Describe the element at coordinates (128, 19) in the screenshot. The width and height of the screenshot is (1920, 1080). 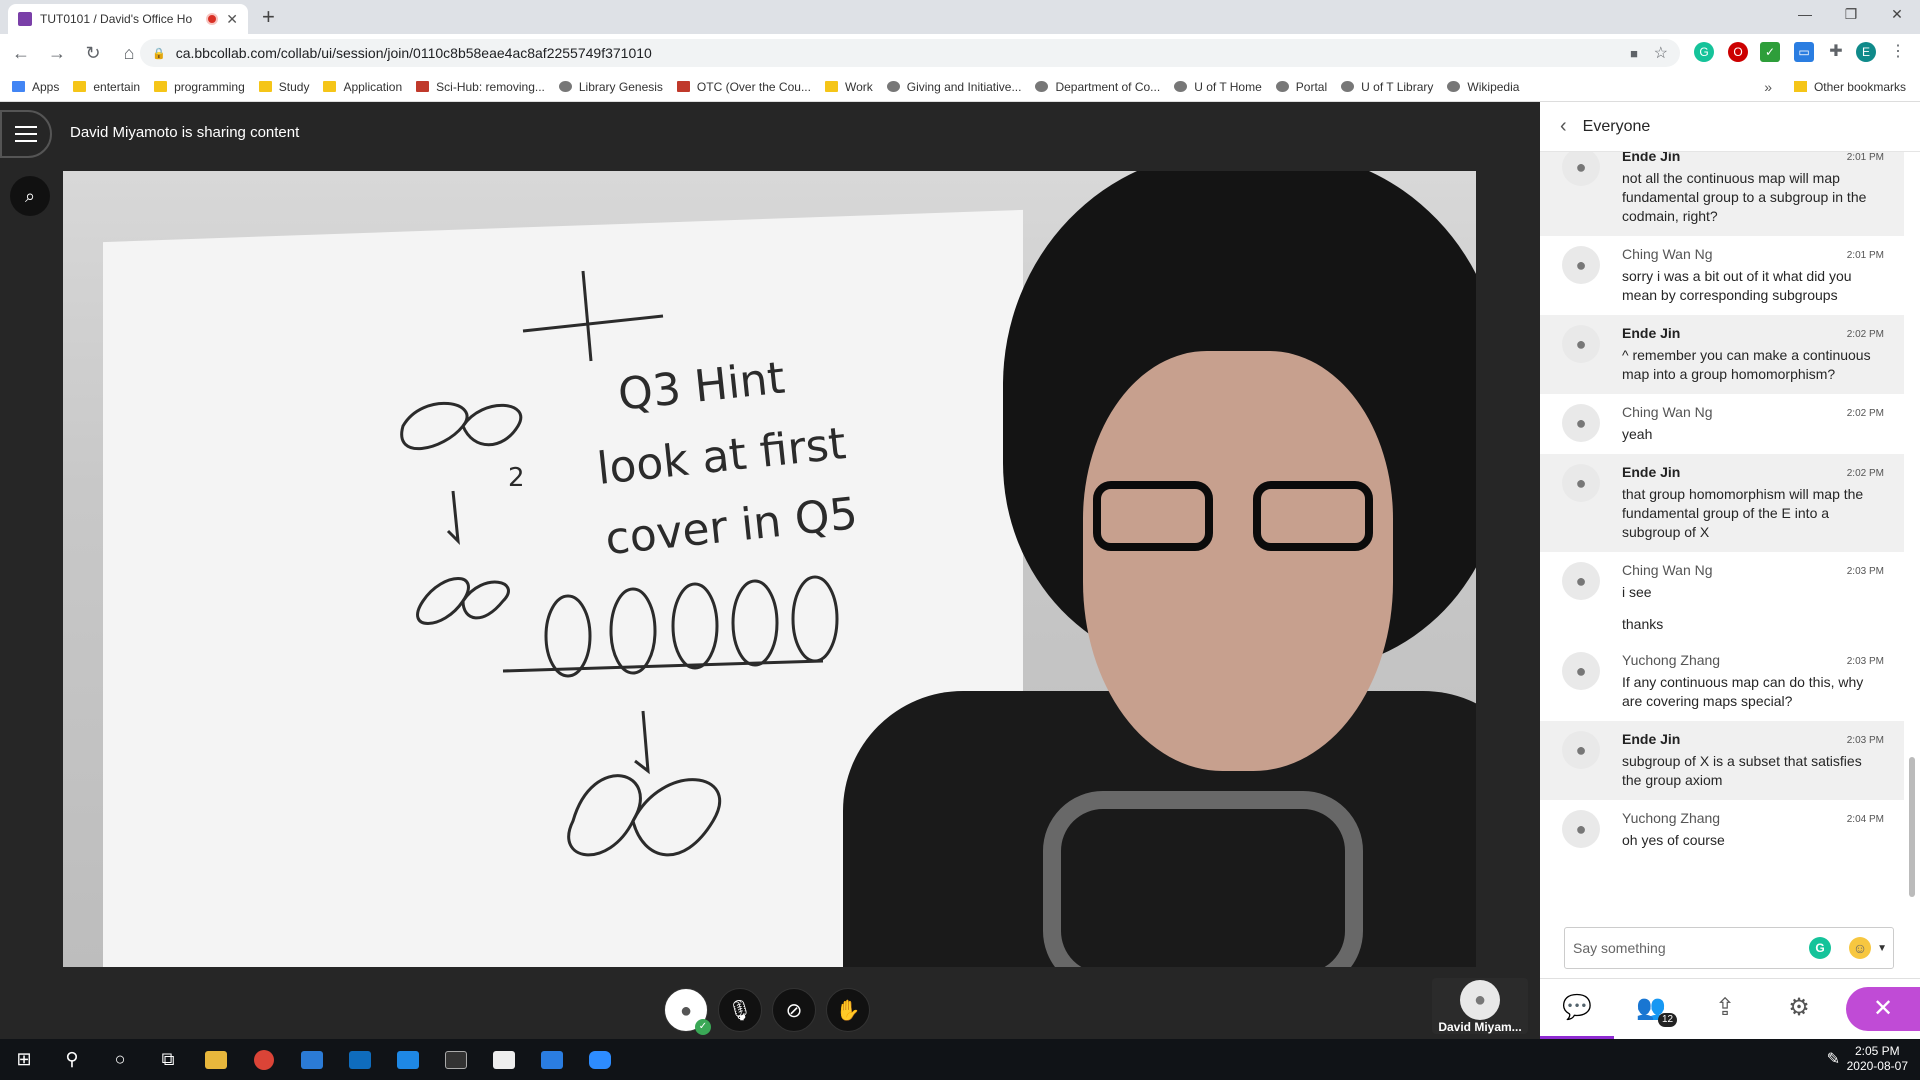
I see `browser-tab: TUT0101 / David's Office Ho ✕` at that location.